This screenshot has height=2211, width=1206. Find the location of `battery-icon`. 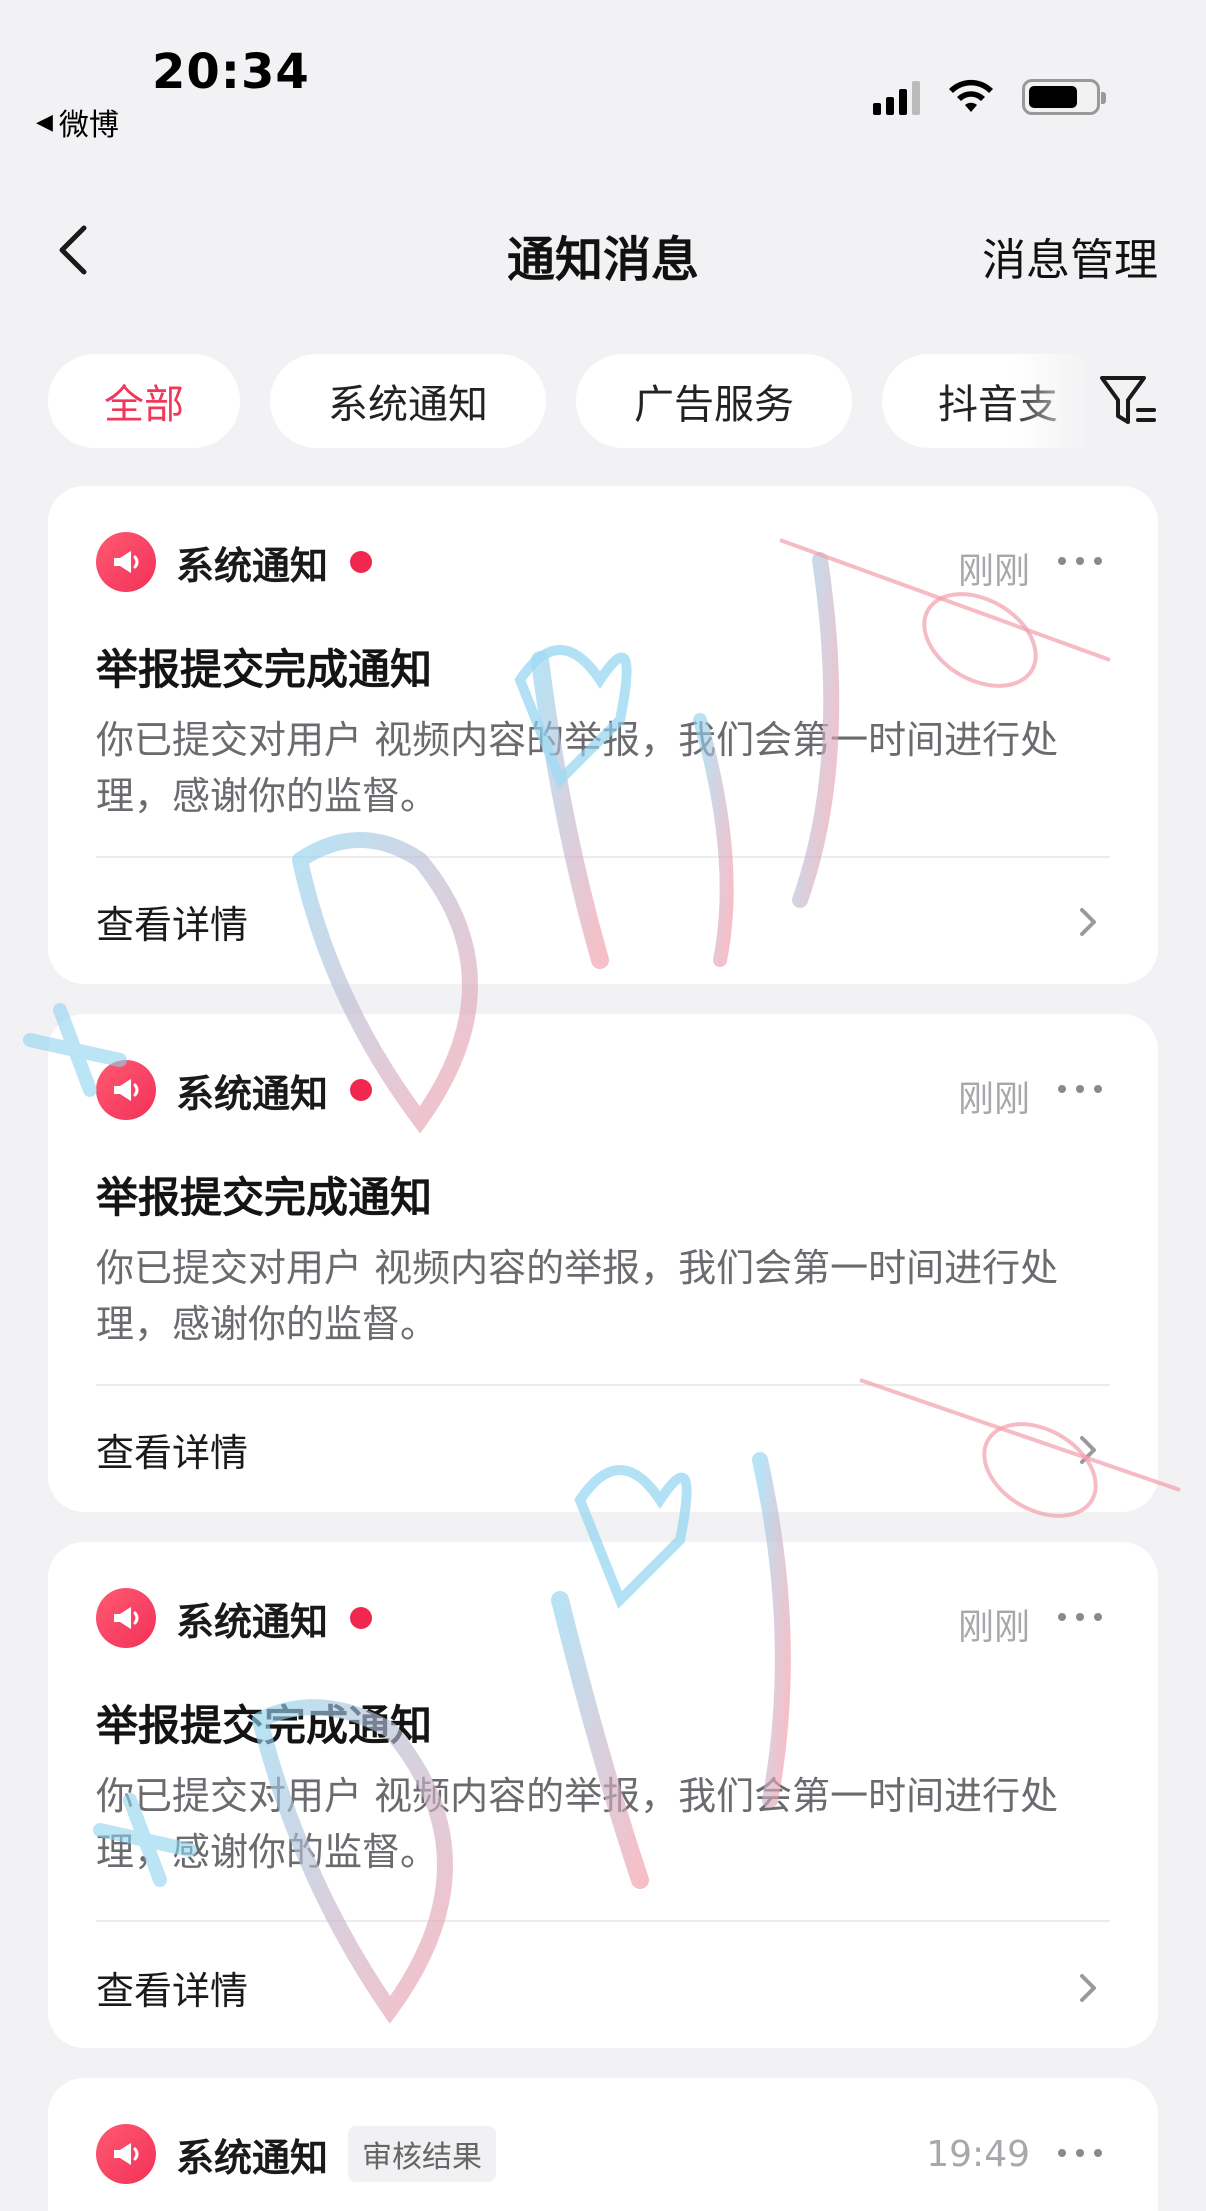

battery-icon is located at coordinates (1064, 97).